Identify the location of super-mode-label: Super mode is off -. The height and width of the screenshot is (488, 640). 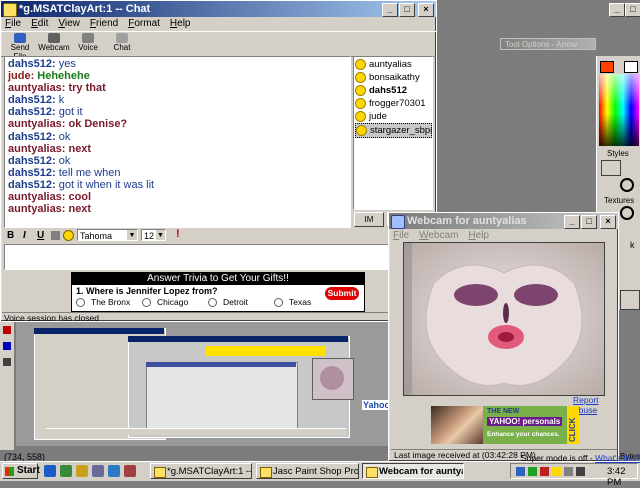
(557, 458).